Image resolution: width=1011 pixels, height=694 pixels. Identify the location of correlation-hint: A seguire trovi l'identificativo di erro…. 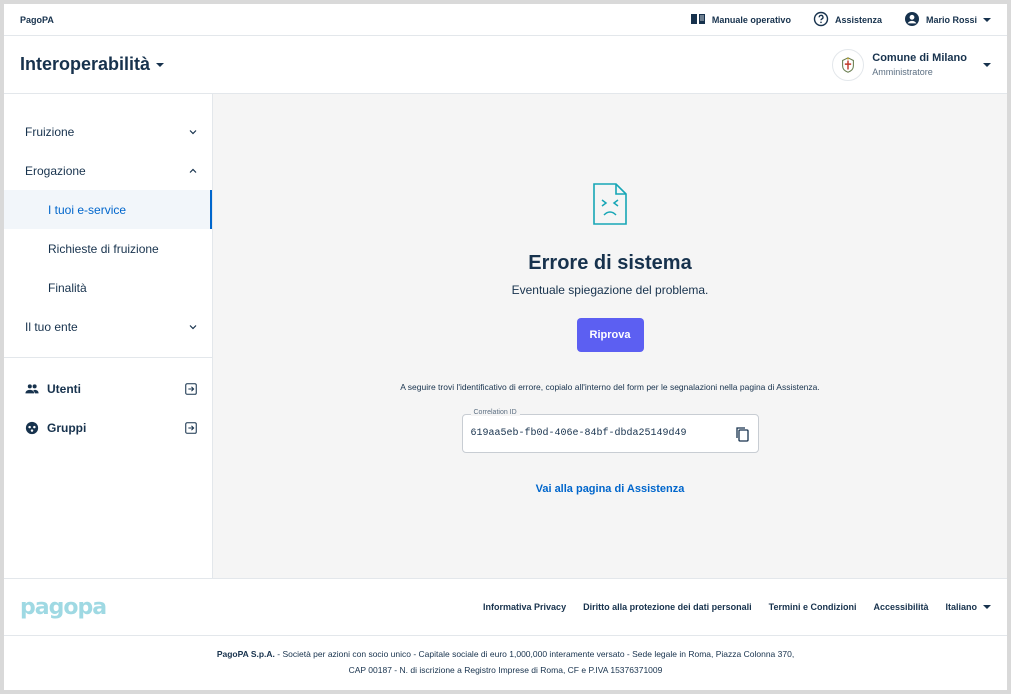
(610, 387).